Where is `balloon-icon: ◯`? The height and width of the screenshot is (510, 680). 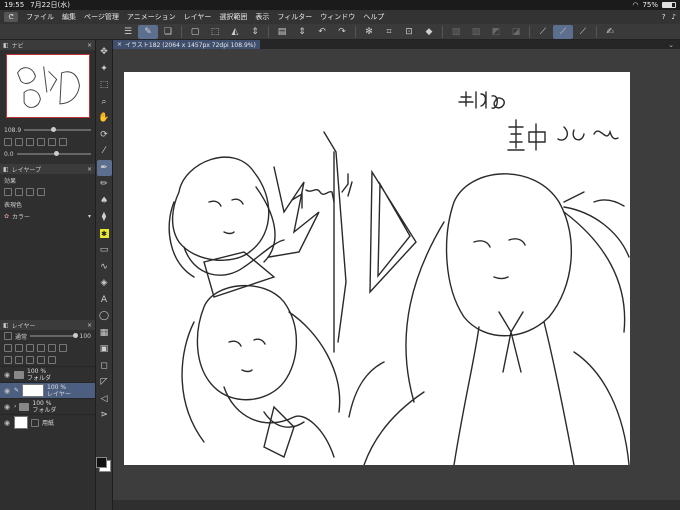
balloon-icon: ◯ is located at coordinates (104, 316).